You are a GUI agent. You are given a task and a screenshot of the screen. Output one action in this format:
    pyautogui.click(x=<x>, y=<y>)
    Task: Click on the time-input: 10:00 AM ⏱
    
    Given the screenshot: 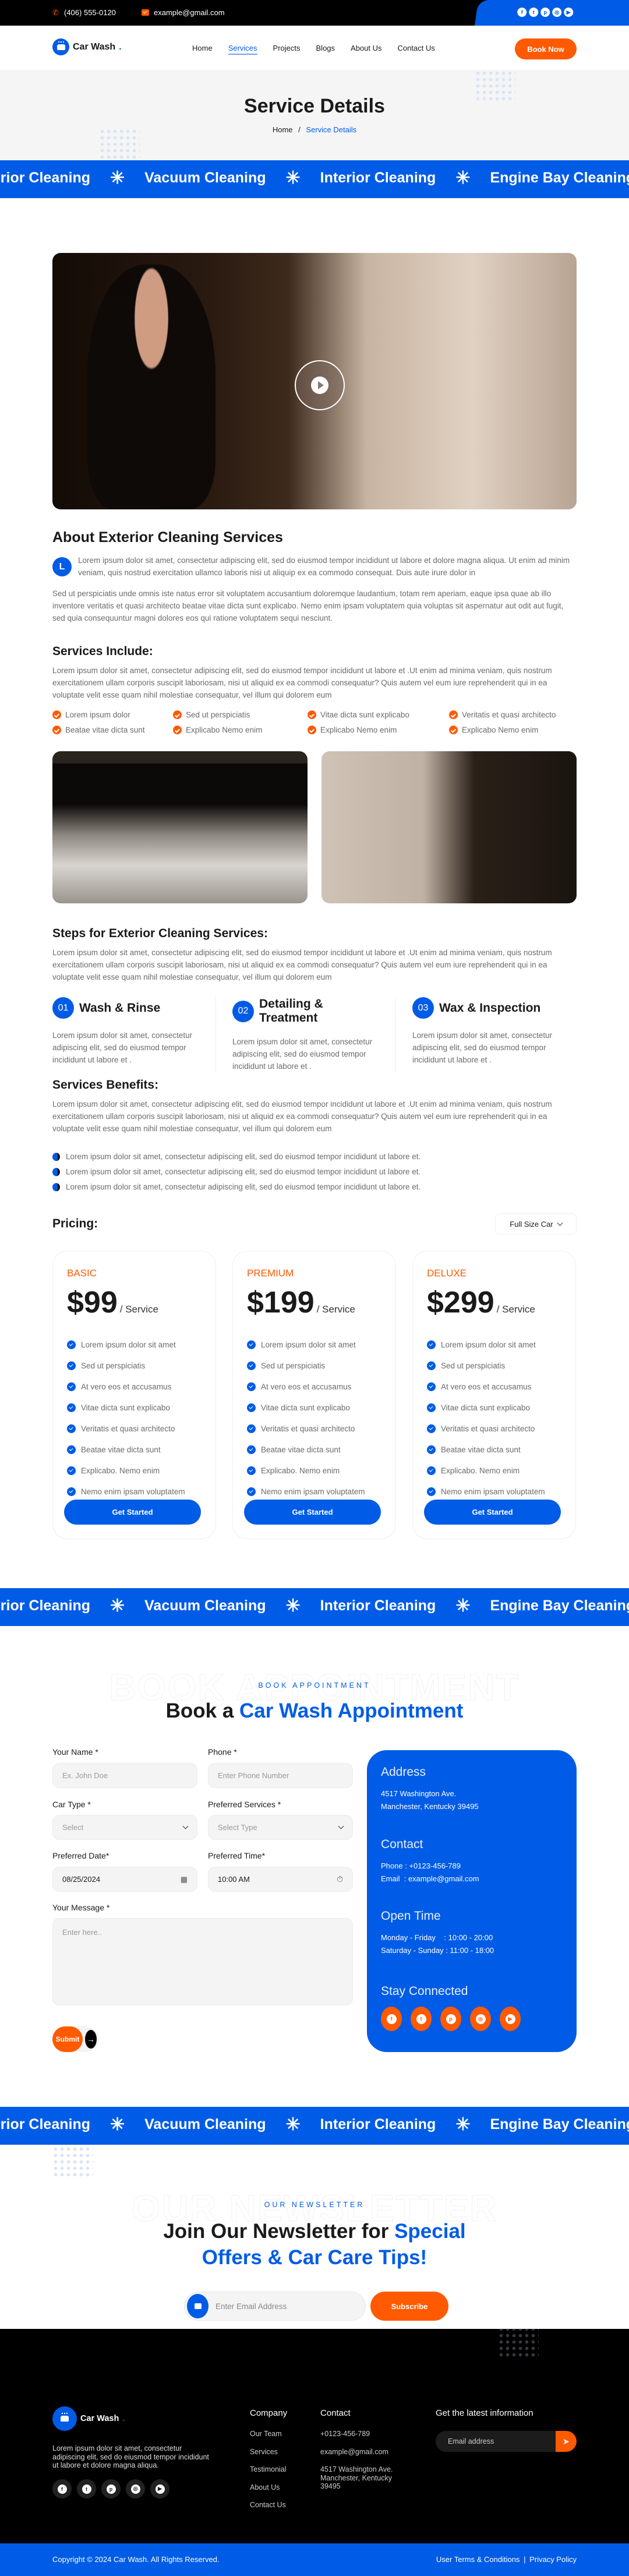 What is the action you would take?
    pyautogui.click(x=280, y=1880)
    